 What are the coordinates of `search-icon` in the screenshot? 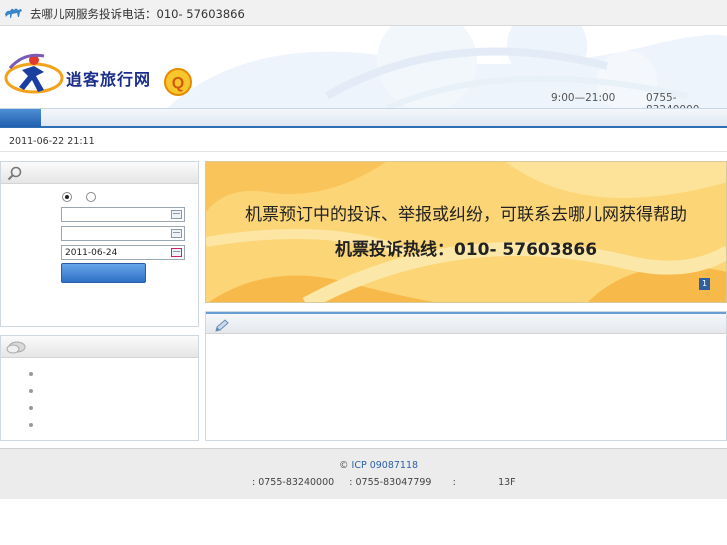 It's located at (14, 173).